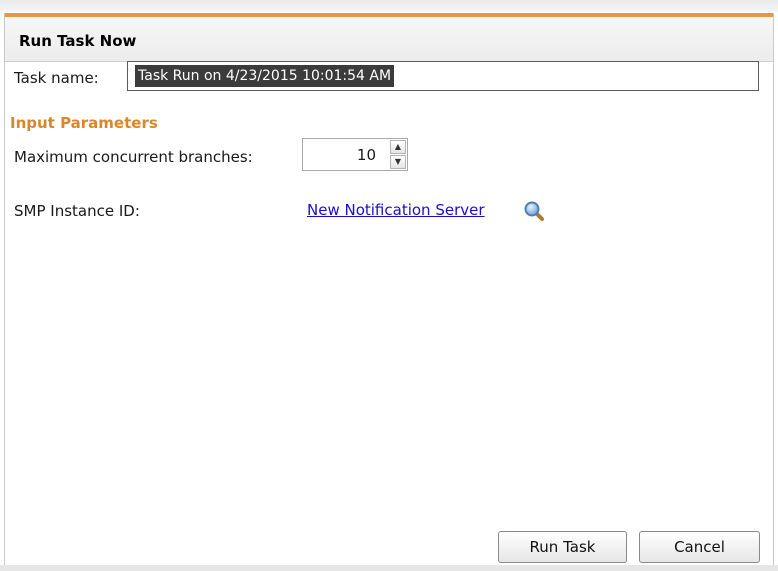 The image size is (778, 571). Describe the element at coordinates (699, 547) in the screenshot. I see `cancel-button: Cancel` at that location.